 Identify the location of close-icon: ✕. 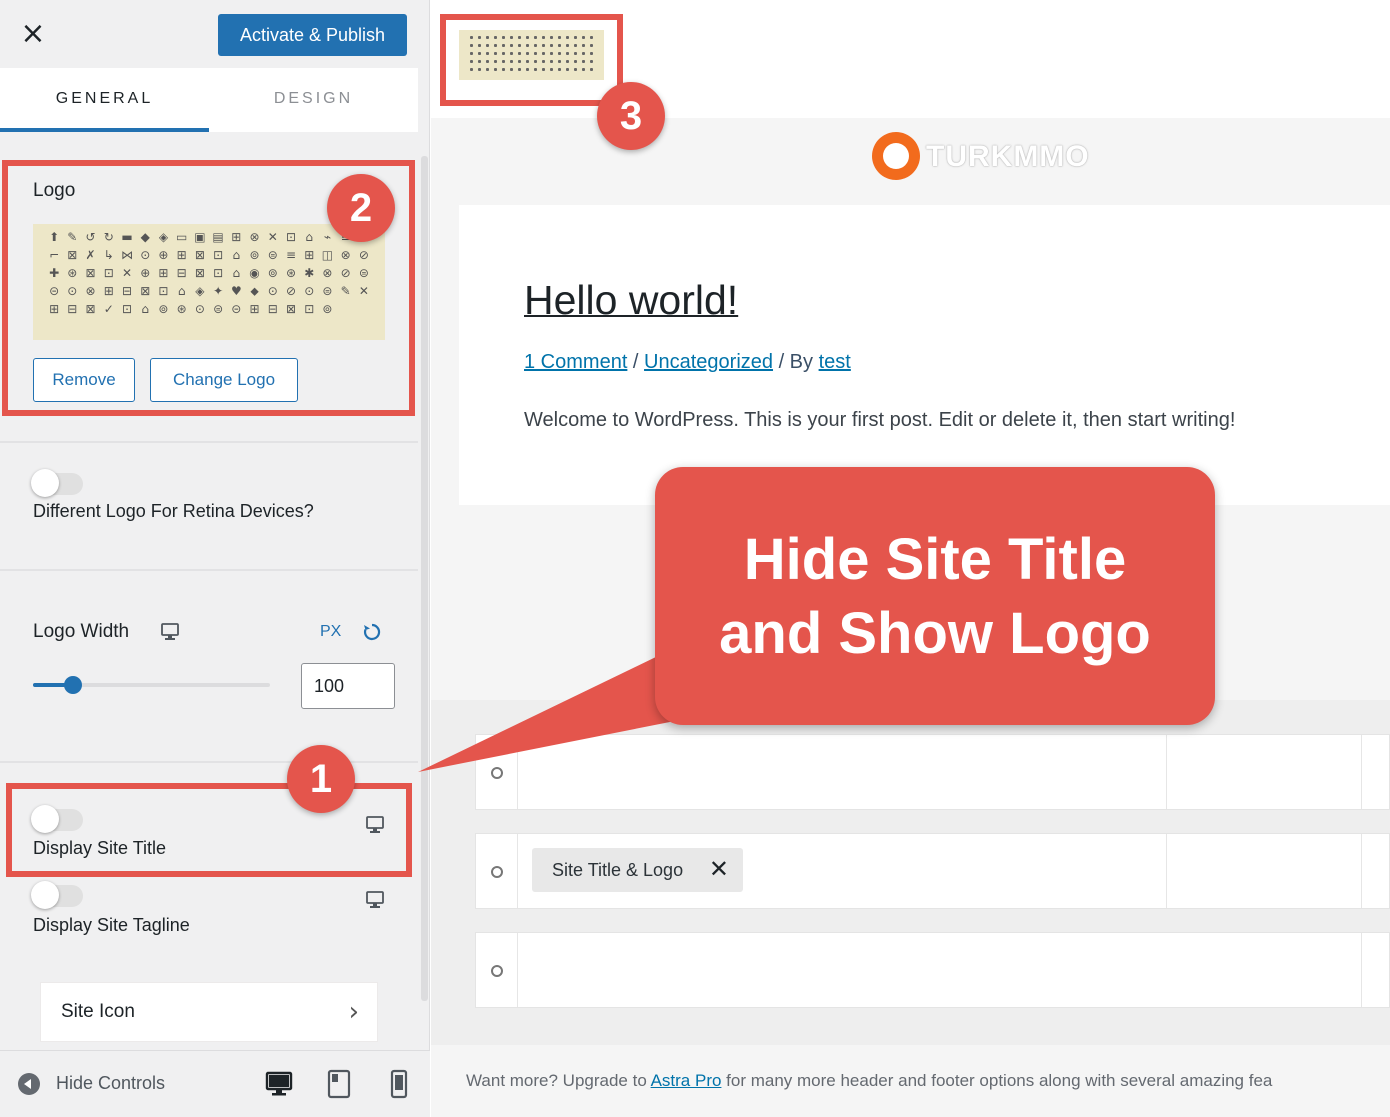
(719, 869).